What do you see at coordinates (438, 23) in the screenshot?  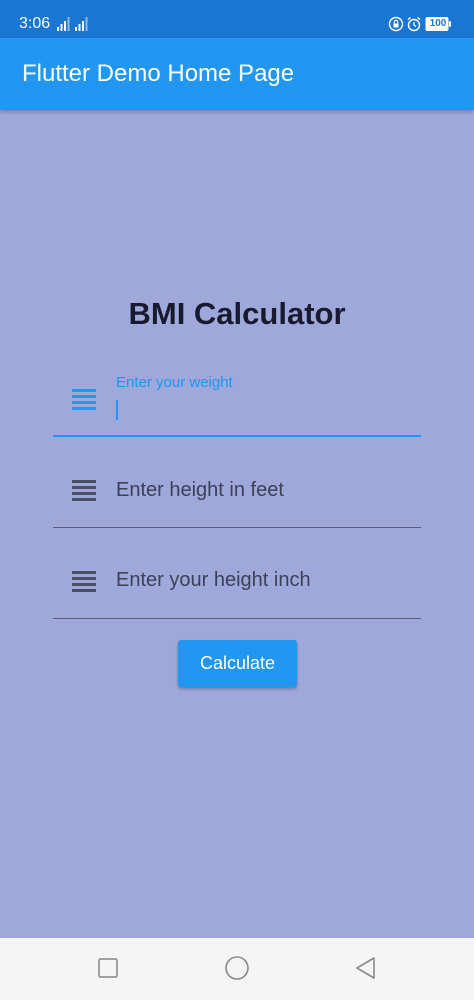 I see `battery-level: 100` at bounding box center [438, 23].